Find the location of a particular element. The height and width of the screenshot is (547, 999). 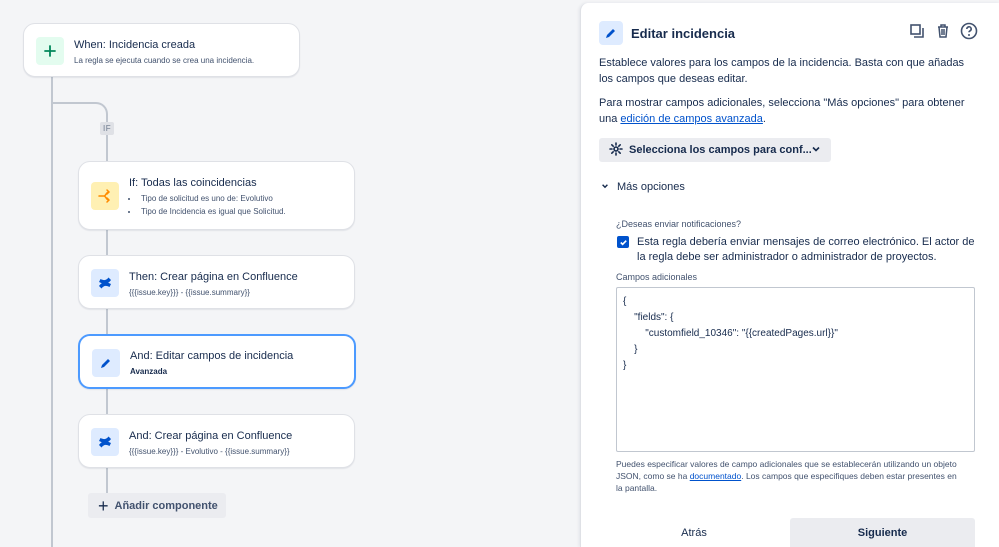

action-title: And: Editar campos de incidencia is located at coordinates (212, 356).